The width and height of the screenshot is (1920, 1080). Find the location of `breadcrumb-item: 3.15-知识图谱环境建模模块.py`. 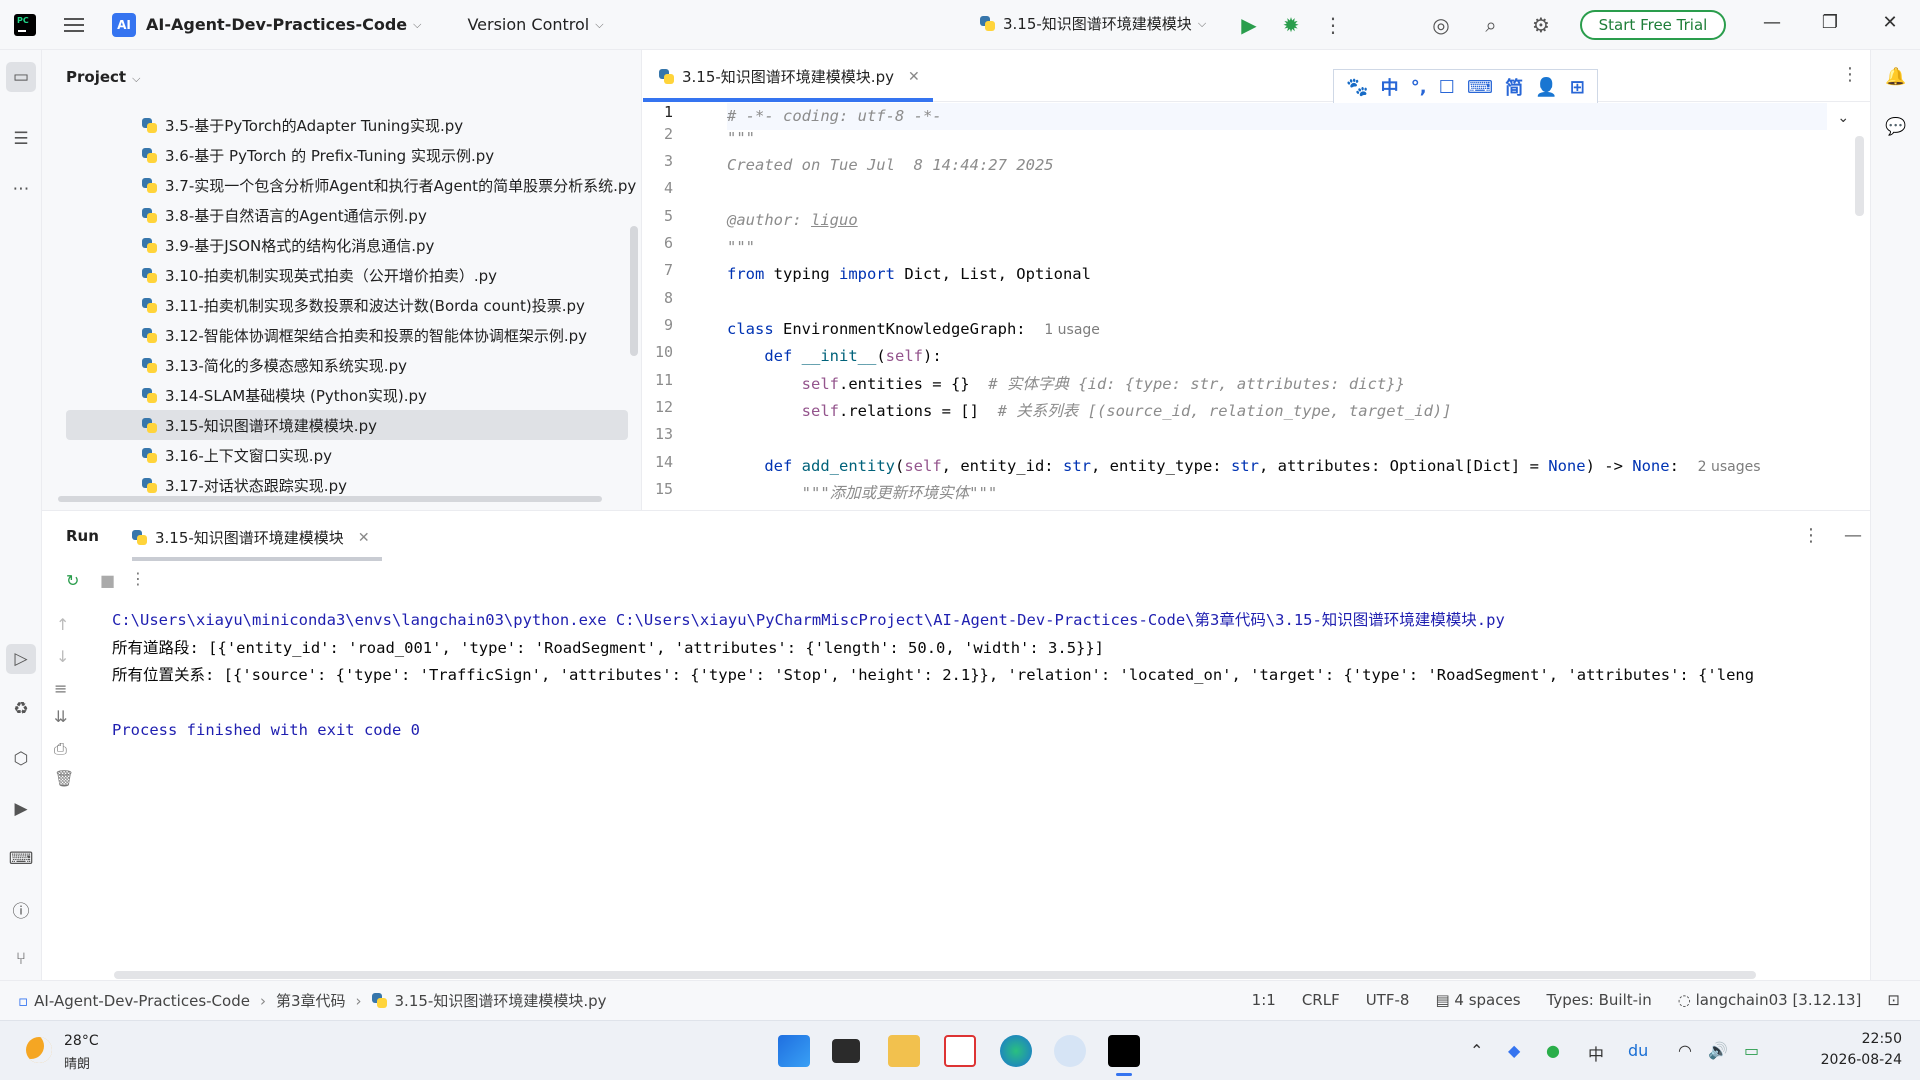

breadcrumb-item: 3.15-知识图谱环境建模模块.py is located at coordinates (501, 1000).